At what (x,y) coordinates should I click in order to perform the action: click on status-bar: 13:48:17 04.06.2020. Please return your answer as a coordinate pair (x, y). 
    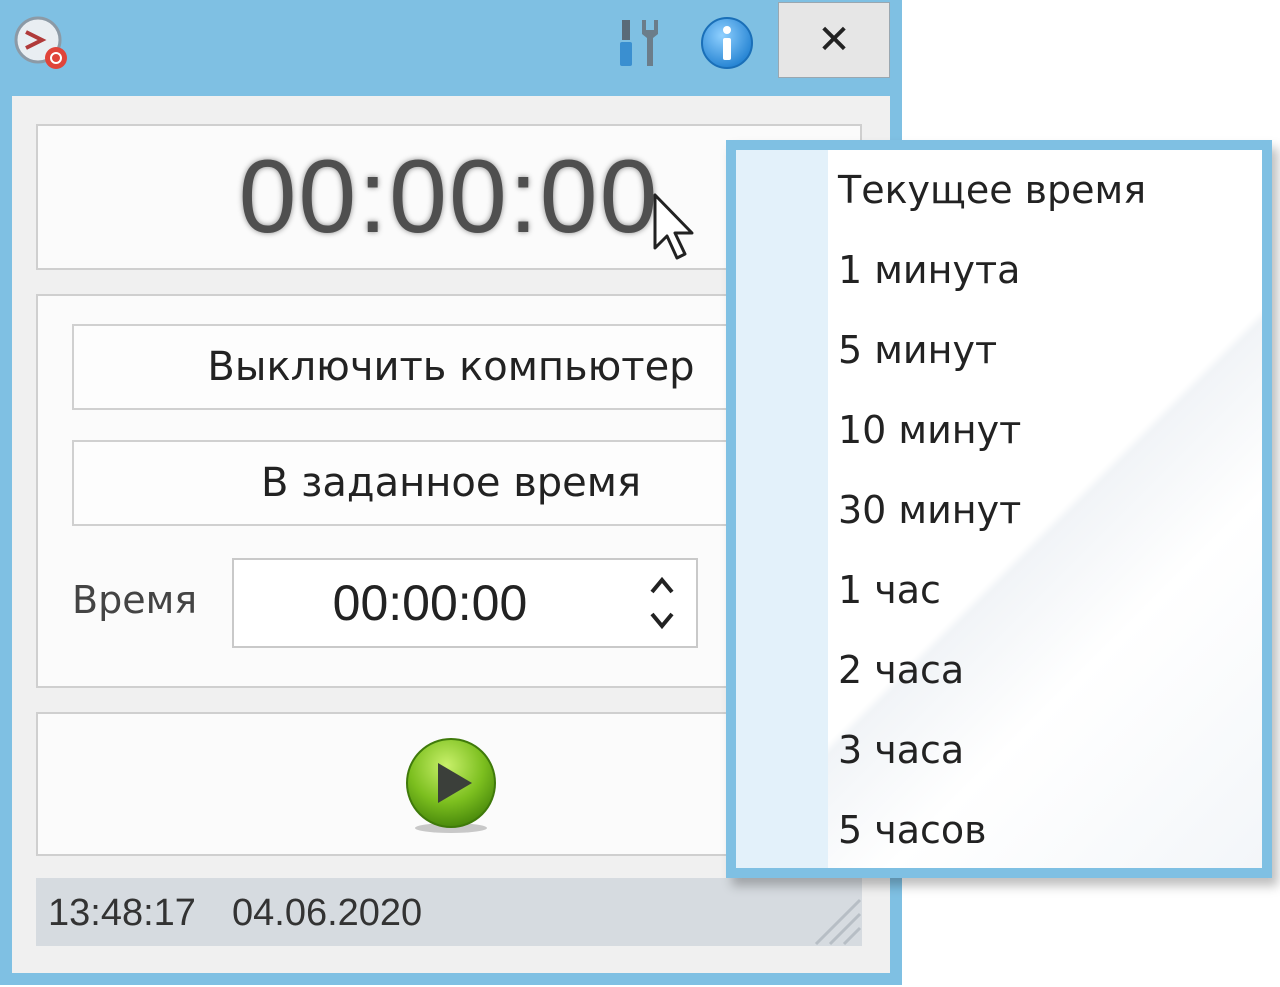
    Looking at the image, I should click on (449, 912).